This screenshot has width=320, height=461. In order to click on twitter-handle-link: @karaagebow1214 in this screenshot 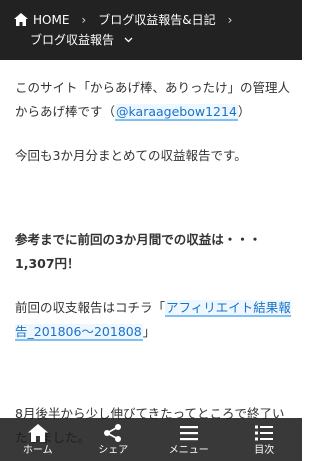, I will do `click(176, 112)`.